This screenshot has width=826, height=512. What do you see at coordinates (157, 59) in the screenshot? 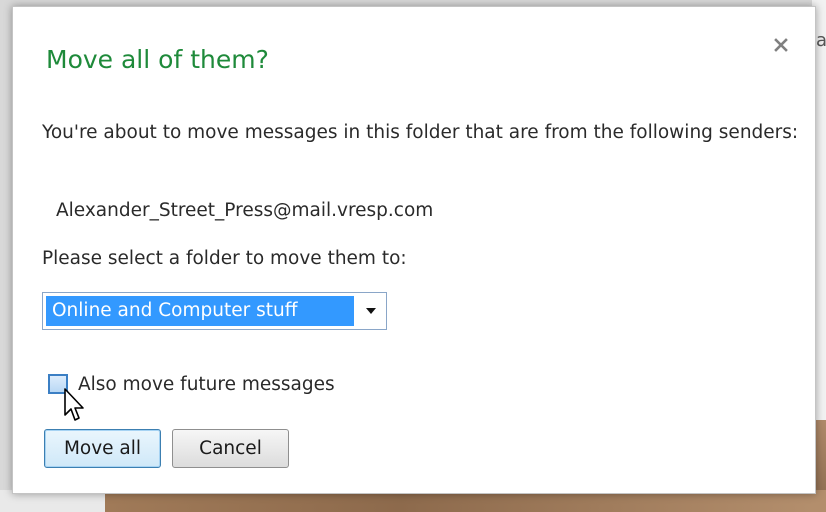
I see `dialog-title: Move all of them?` at bounding box center [157, 59].